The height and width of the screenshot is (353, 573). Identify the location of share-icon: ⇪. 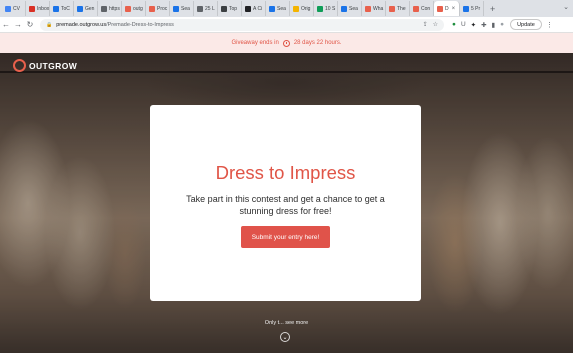
(425, 24).